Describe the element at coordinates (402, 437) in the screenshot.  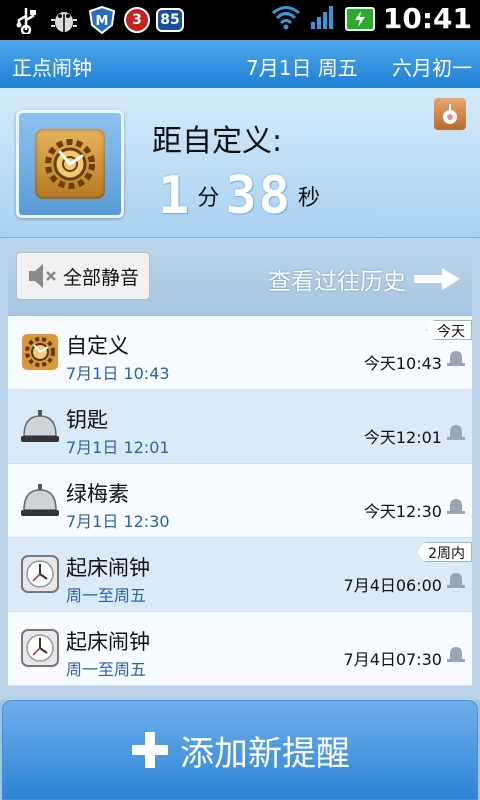
I see `alarm-next-time: 今天12:01` at that location.